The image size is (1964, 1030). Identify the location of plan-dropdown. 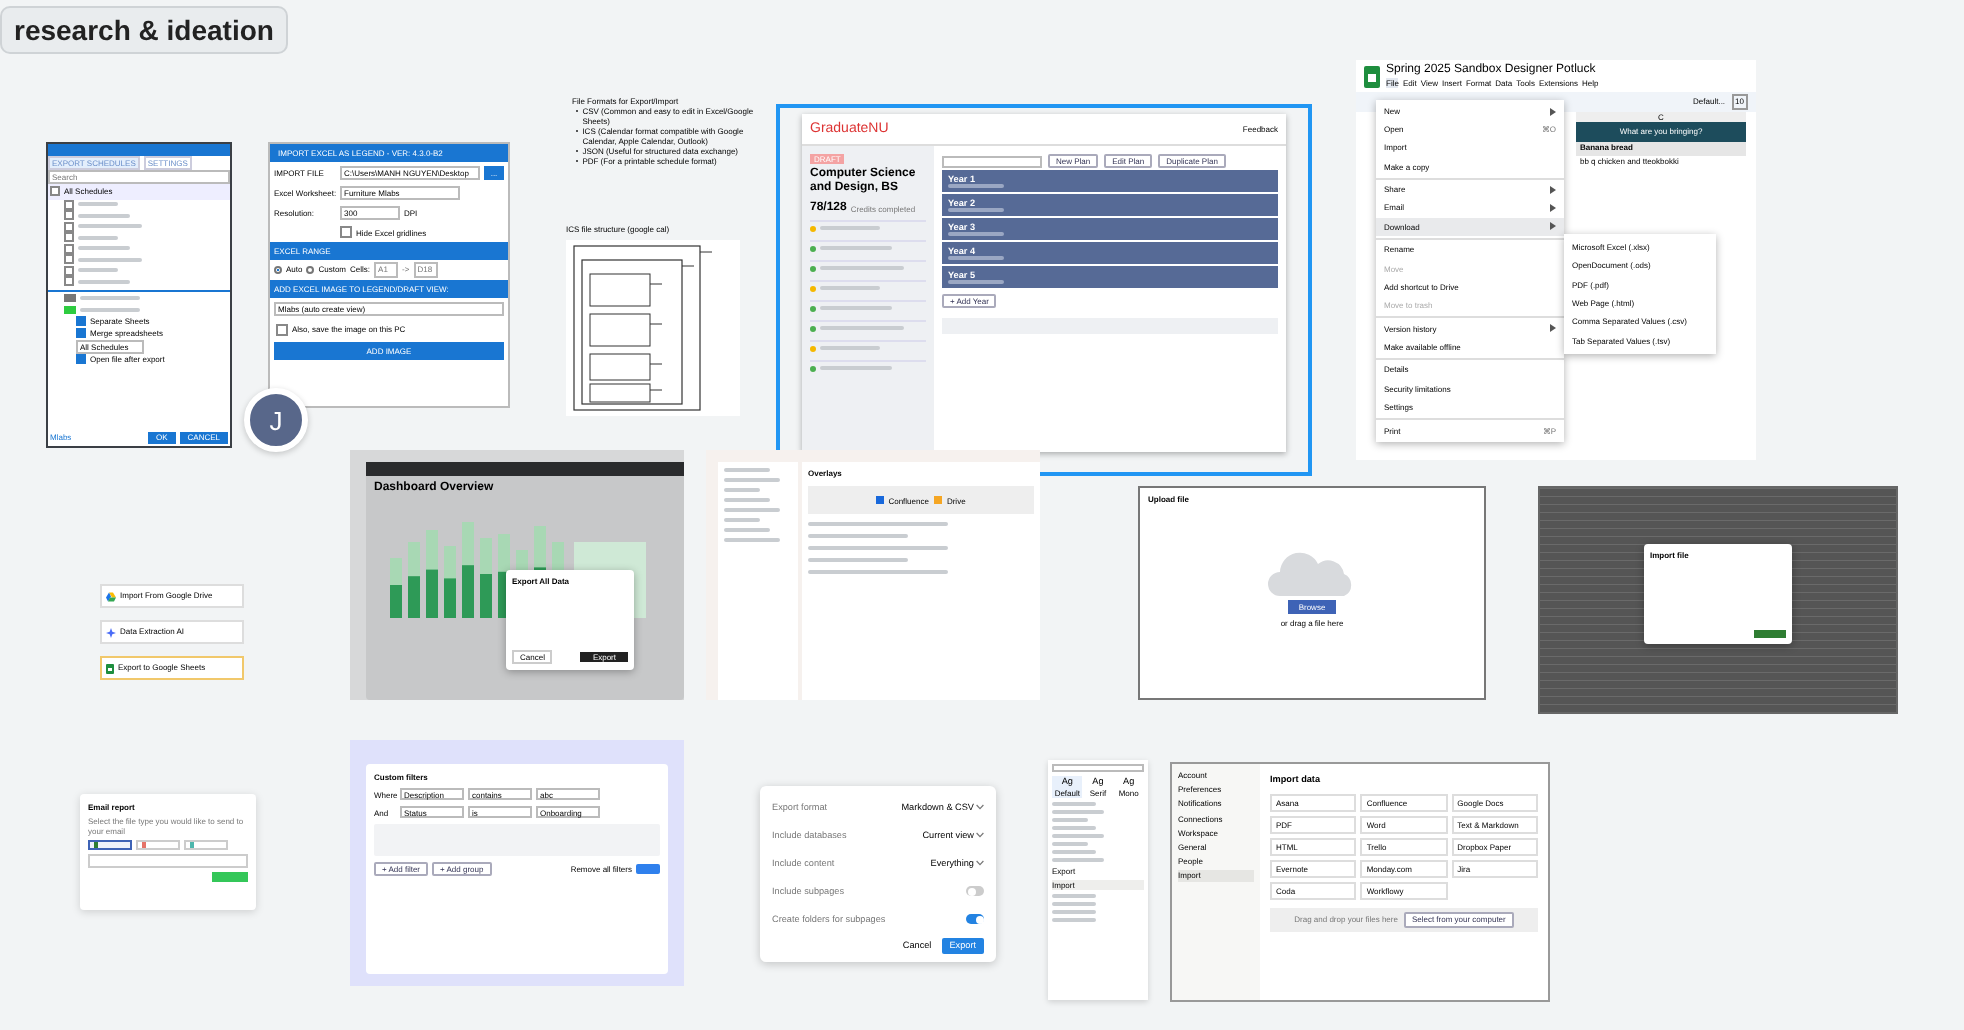
(992, 161).